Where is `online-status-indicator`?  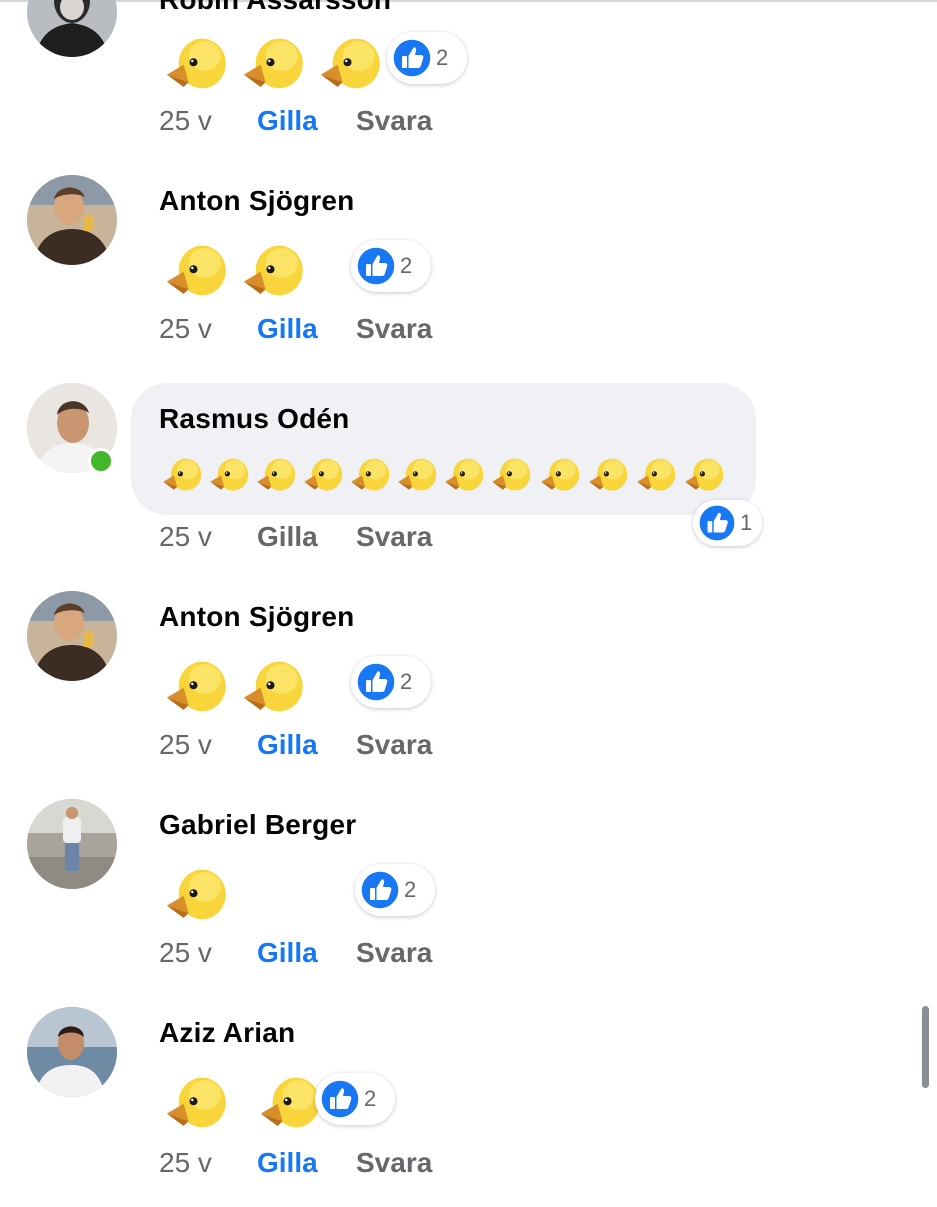 online-status-indicator is located at coordinates (101, 461).